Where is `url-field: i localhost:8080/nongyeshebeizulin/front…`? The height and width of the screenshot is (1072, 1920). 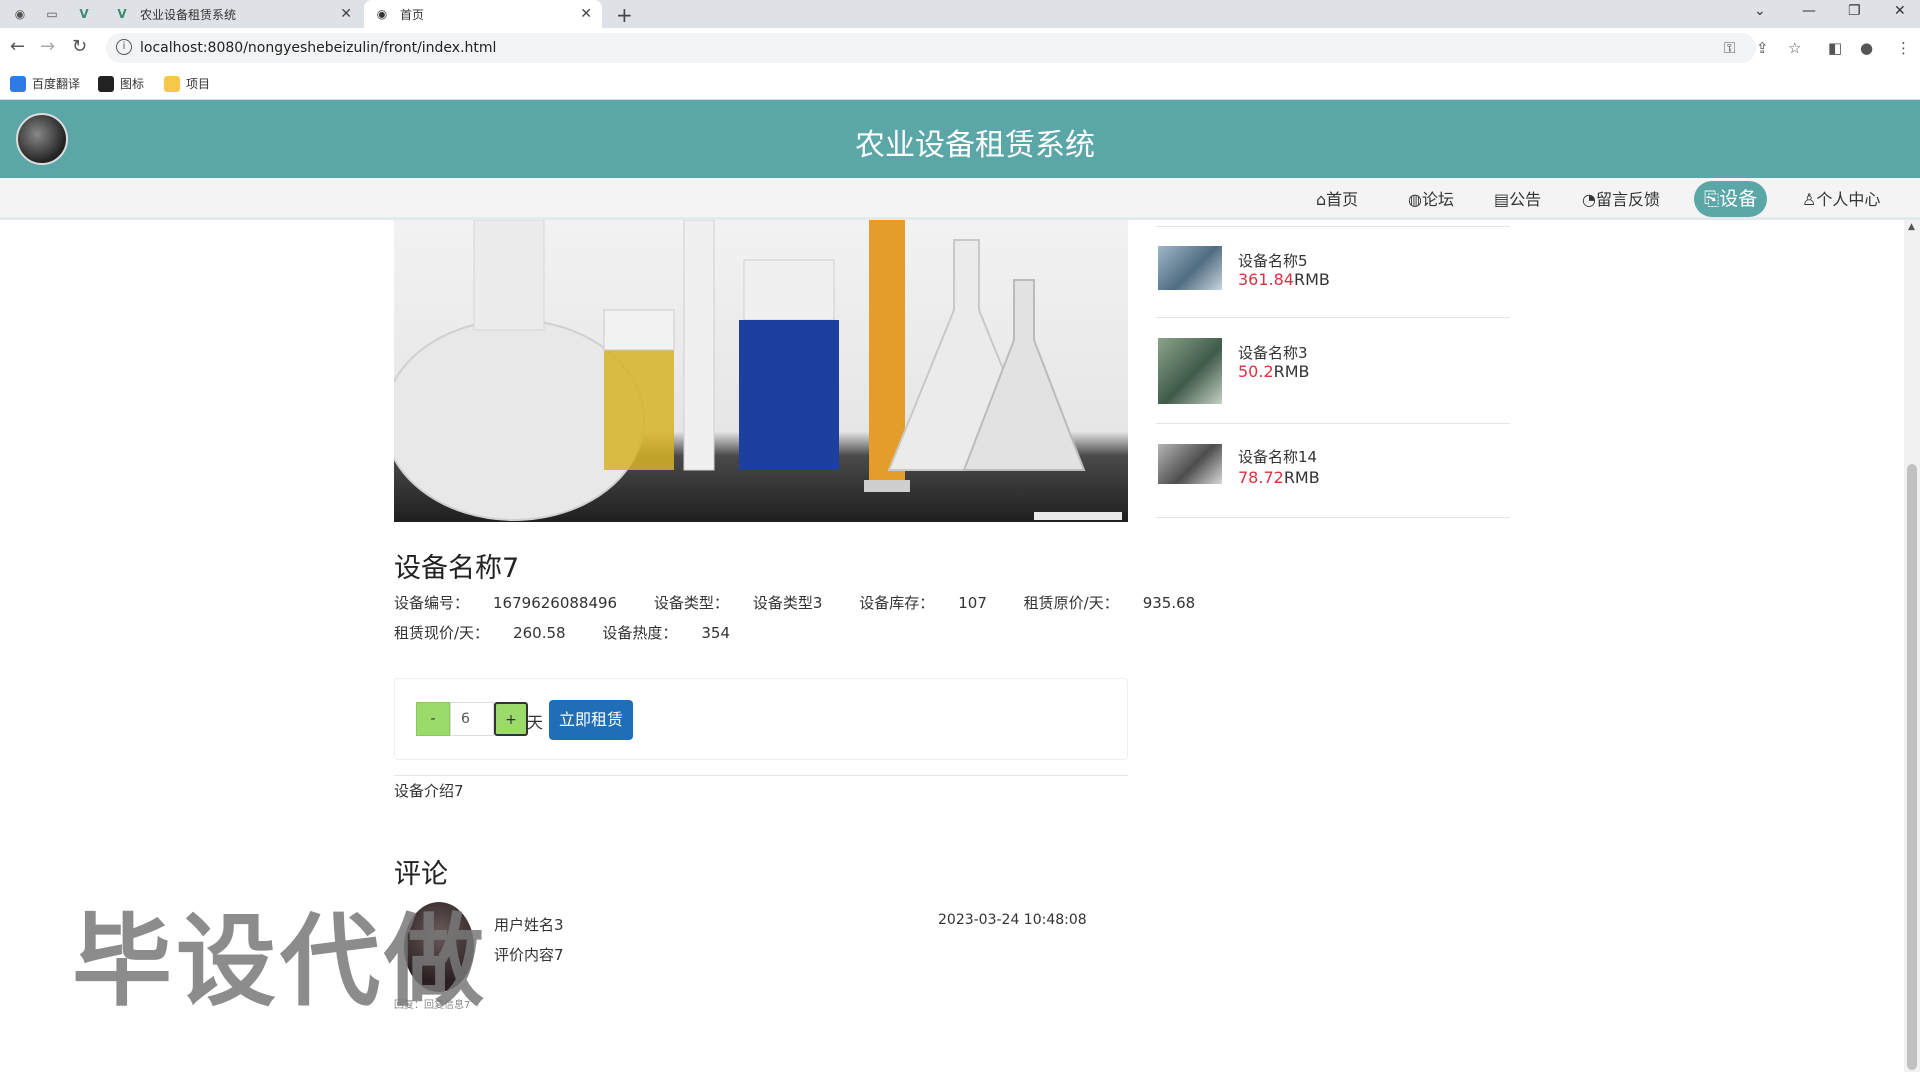
url-field: i localhost:8080/nongyeshebeizulin/front… is located at coordinates (931, 48).